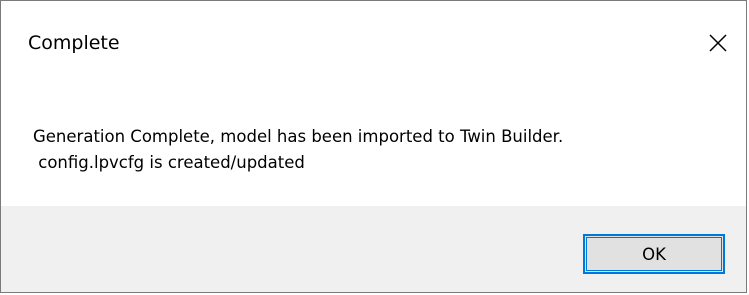 The width and height of the screenshot is (749, 295). Describe the element at coordinates (74, 43) in the screenshot. I see `dialog-title: Complete` at that location.